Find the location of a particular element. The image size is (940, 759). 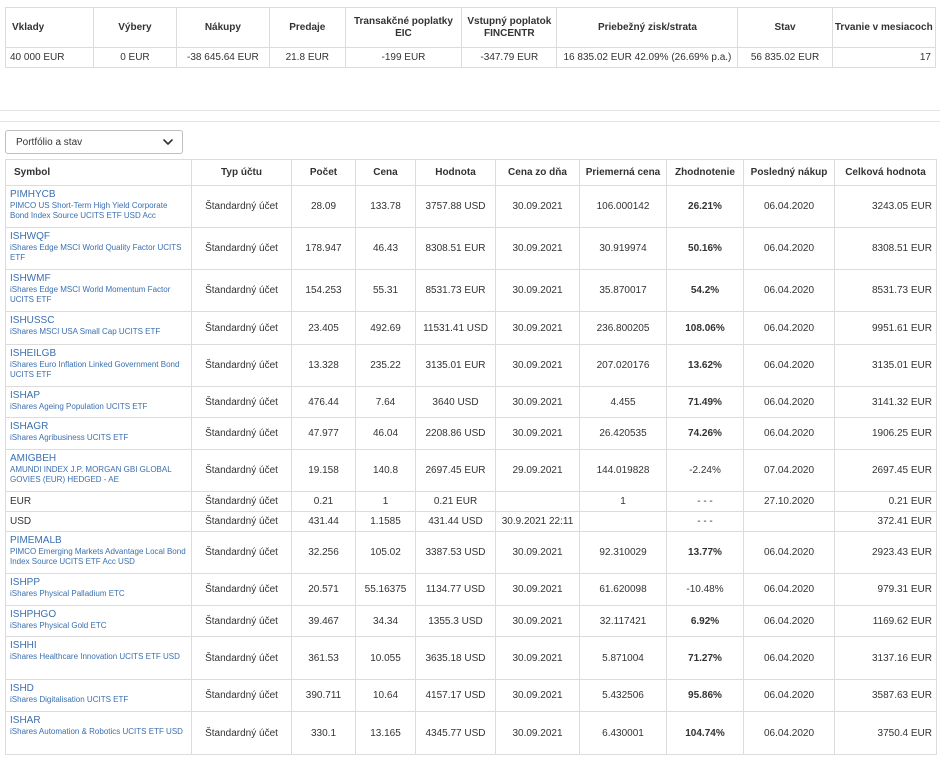

price-cell: 133.78 is located at coordinates (385, 206).